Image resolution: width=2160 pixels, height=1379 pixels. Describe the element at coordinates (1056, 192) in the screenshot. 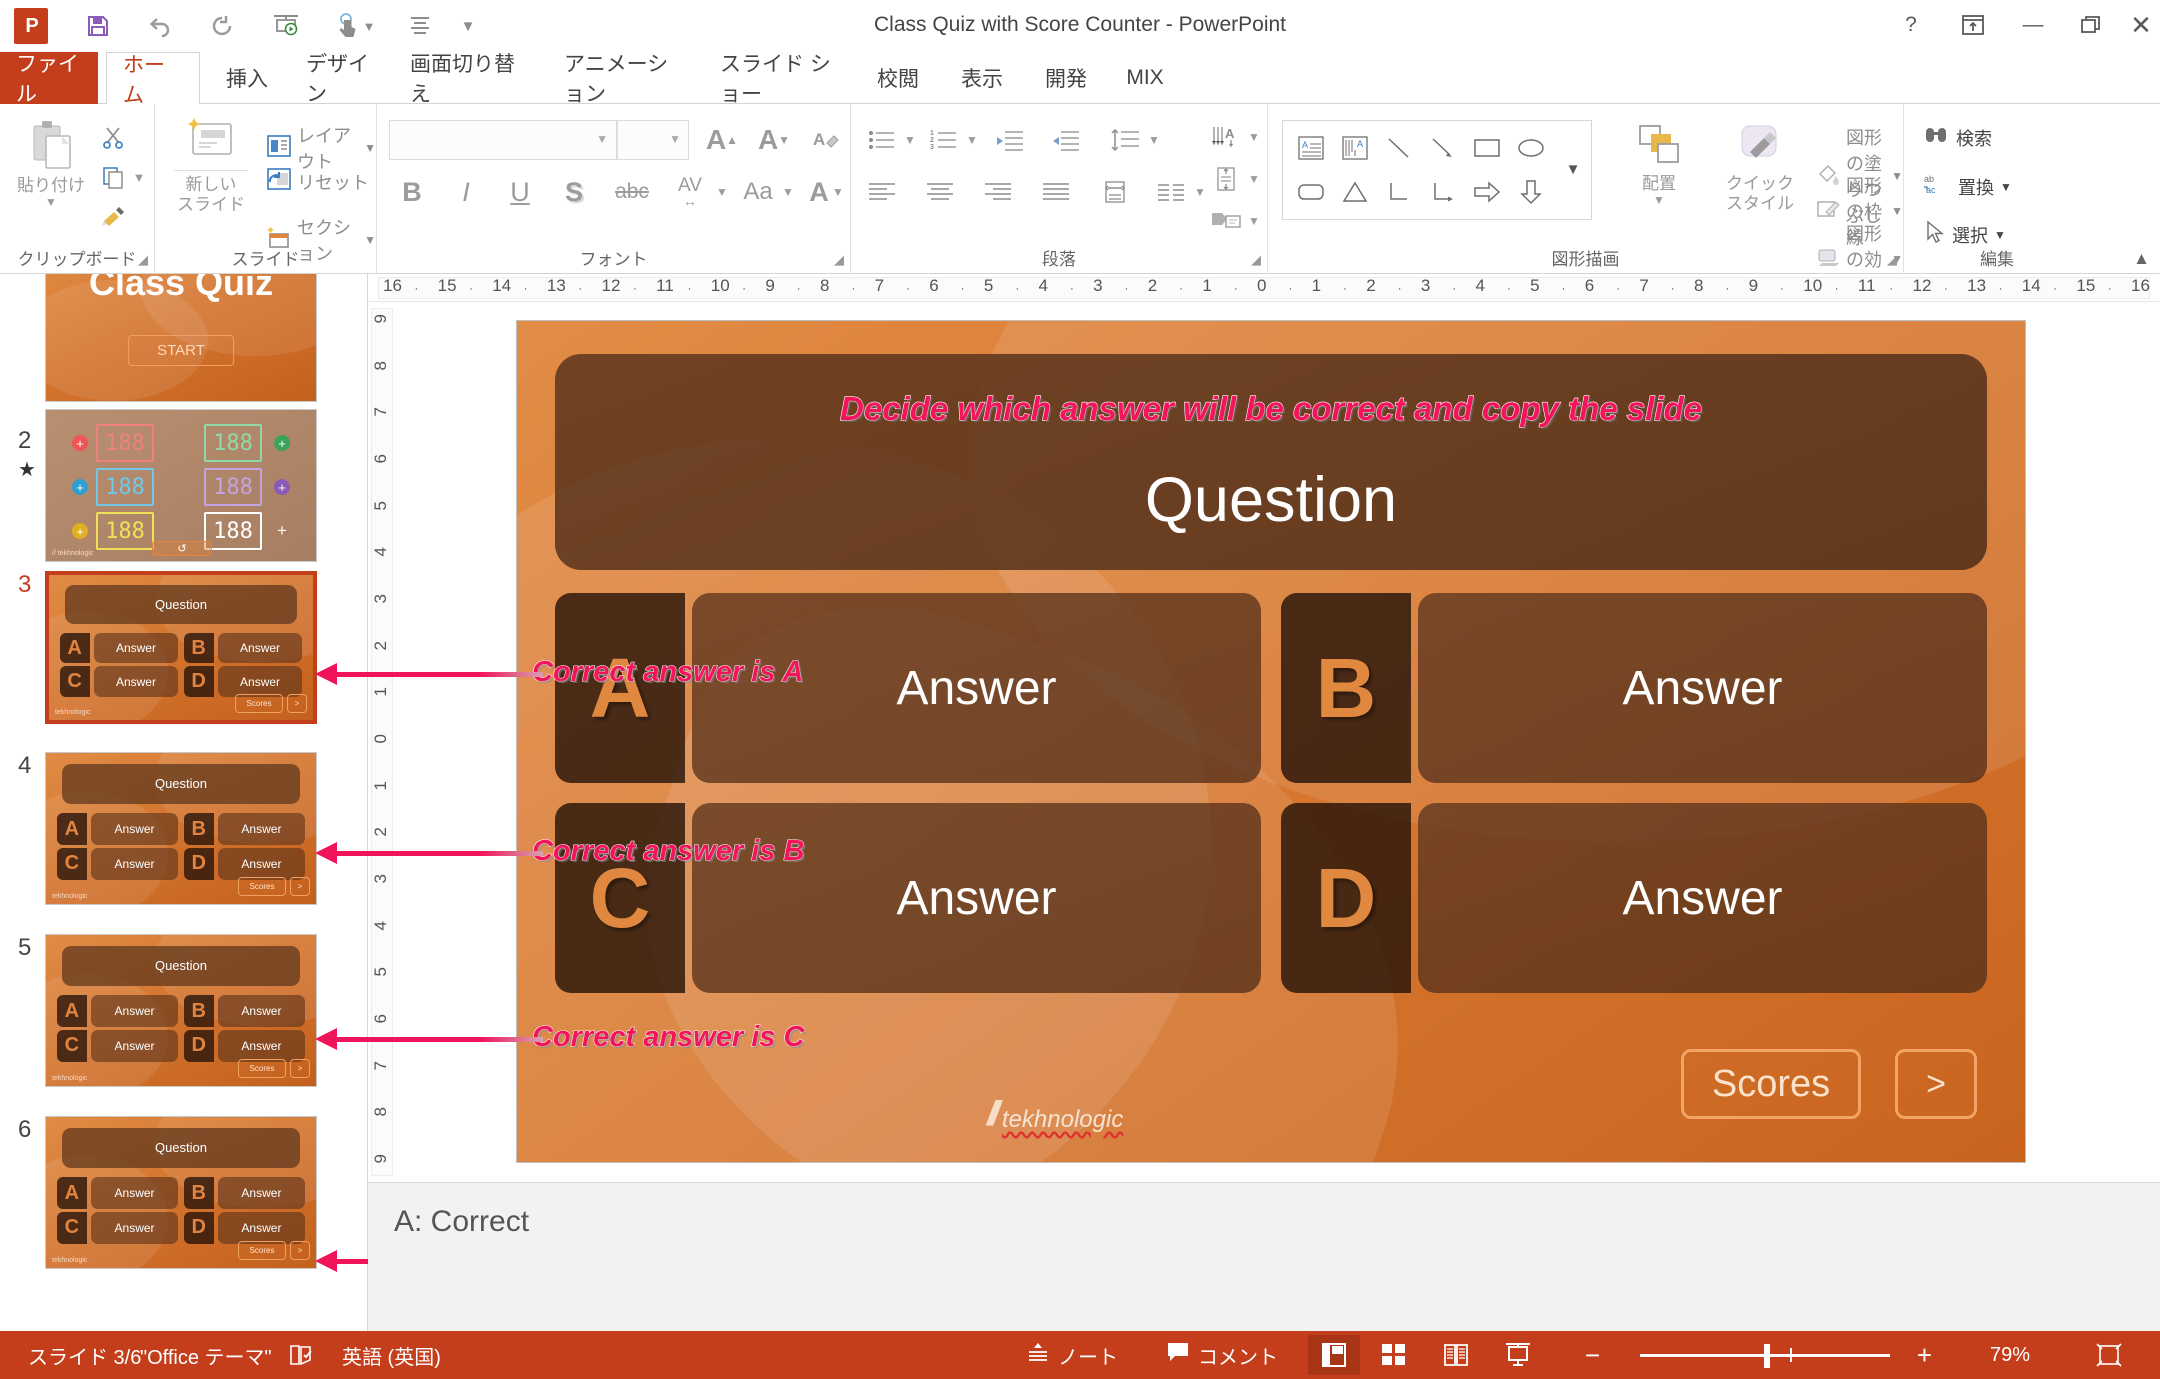

I see `justify-button` at that location.